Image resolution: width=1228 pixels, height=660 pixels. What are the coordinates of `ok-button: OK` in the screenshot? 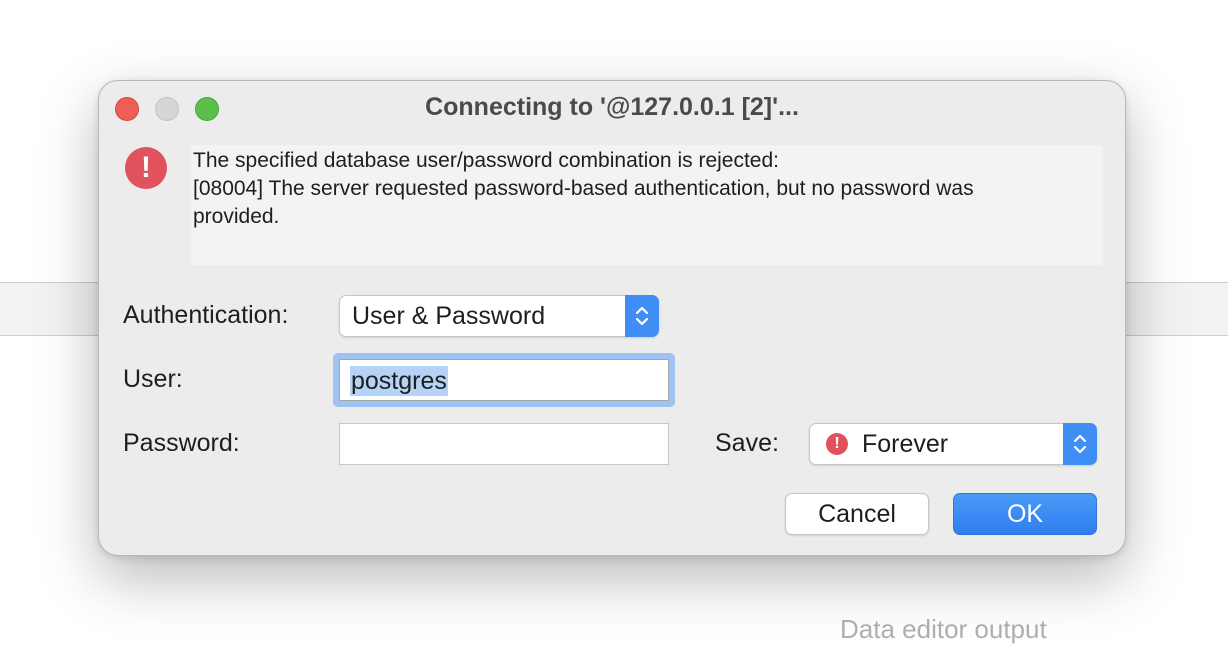 It's located at (1025, 514).